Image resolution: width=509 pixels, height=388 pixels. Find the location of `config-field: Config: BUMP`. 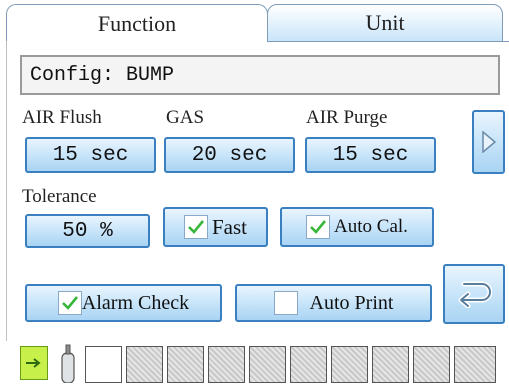

config-field: Config: BUMP is located at coordinates (260, 75).